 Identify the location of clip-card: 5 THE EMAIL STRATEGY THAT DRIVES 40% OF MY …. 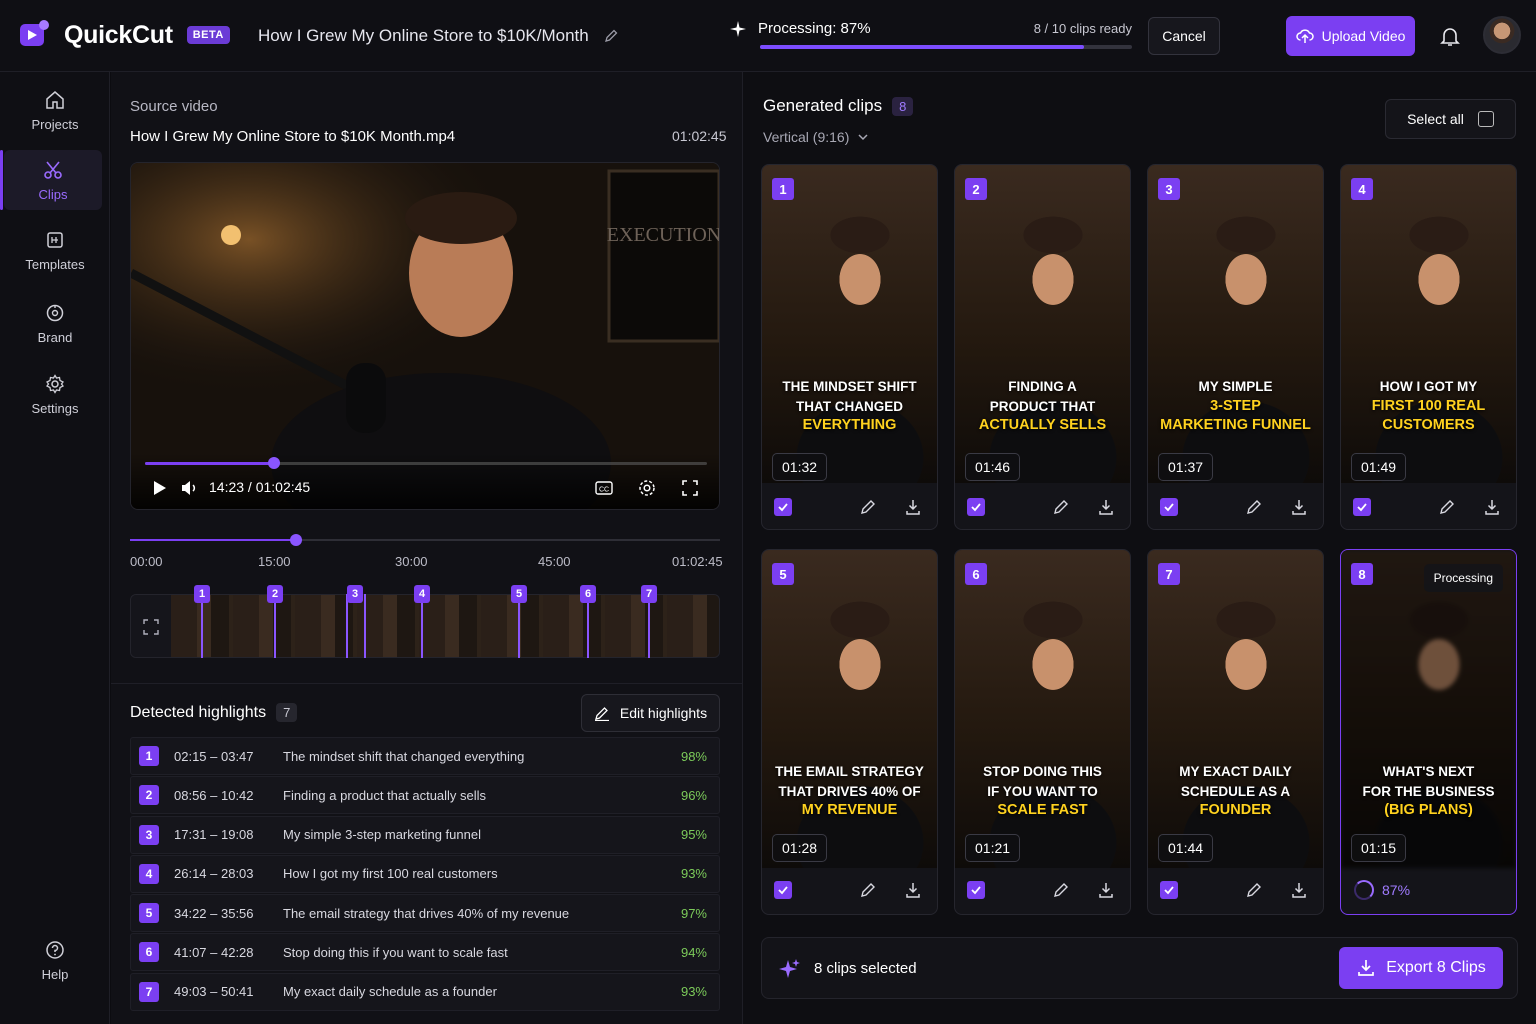
(849, 732).